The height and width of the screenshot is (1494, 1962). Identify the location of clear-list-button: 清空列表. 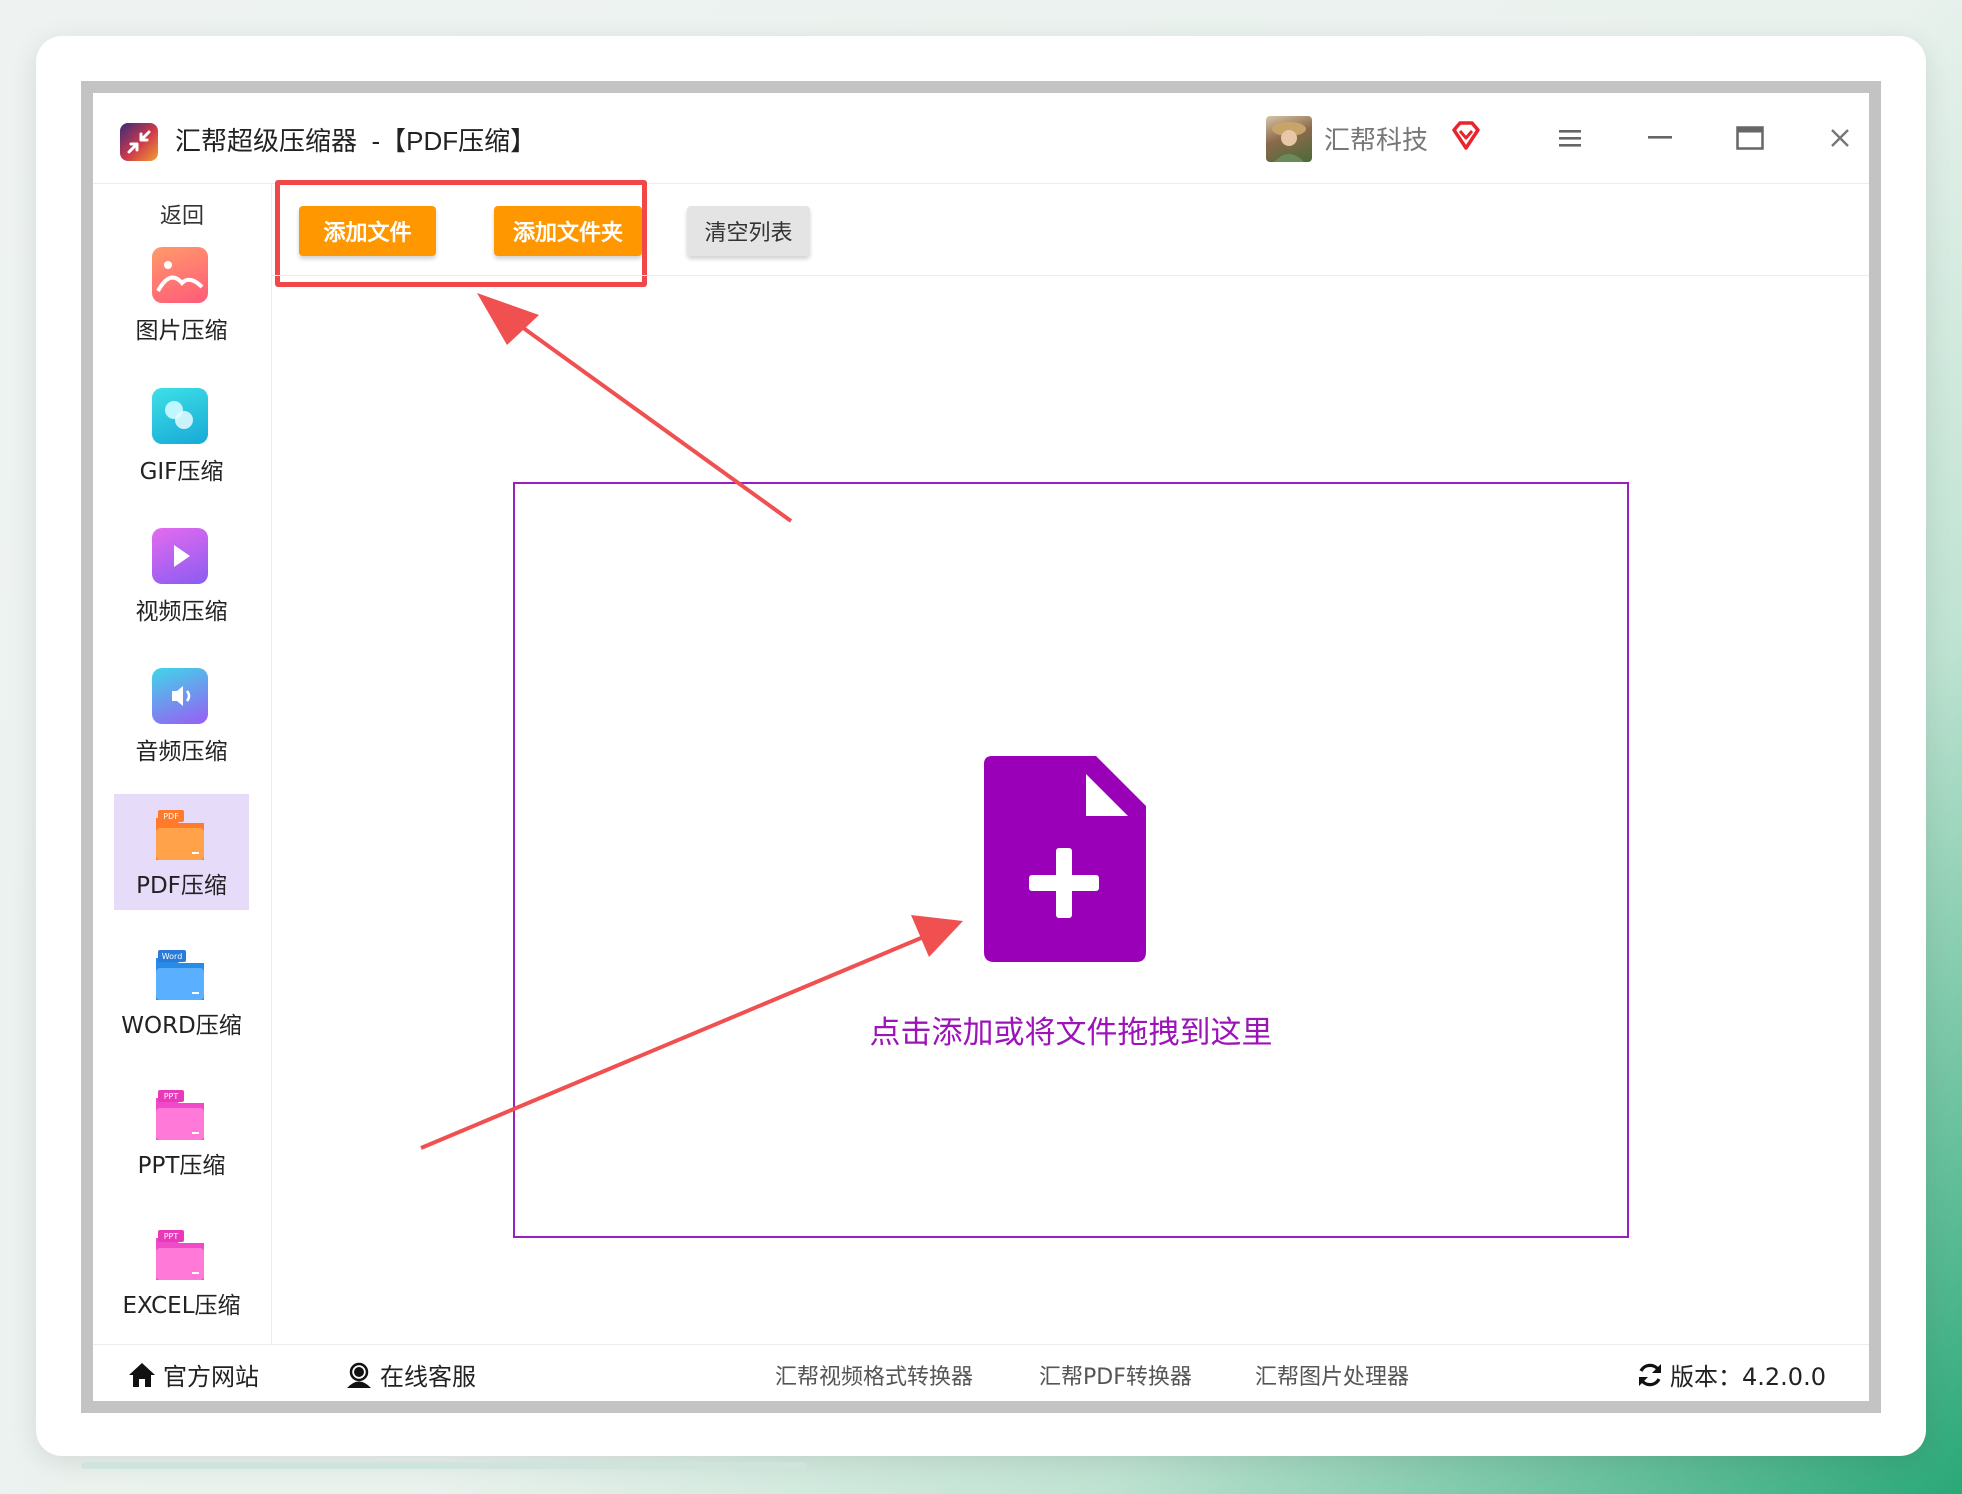
(748, 231).